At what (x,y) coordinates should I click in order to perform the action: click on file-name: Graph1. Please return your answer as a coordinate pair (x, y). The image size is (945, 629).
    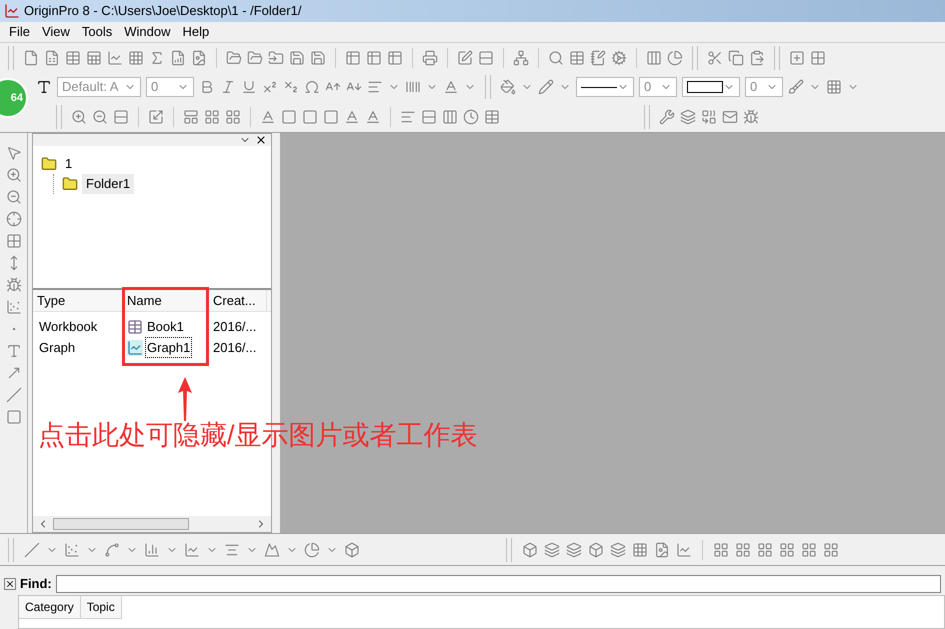
    Looking at the image, I should click on (168, 347).